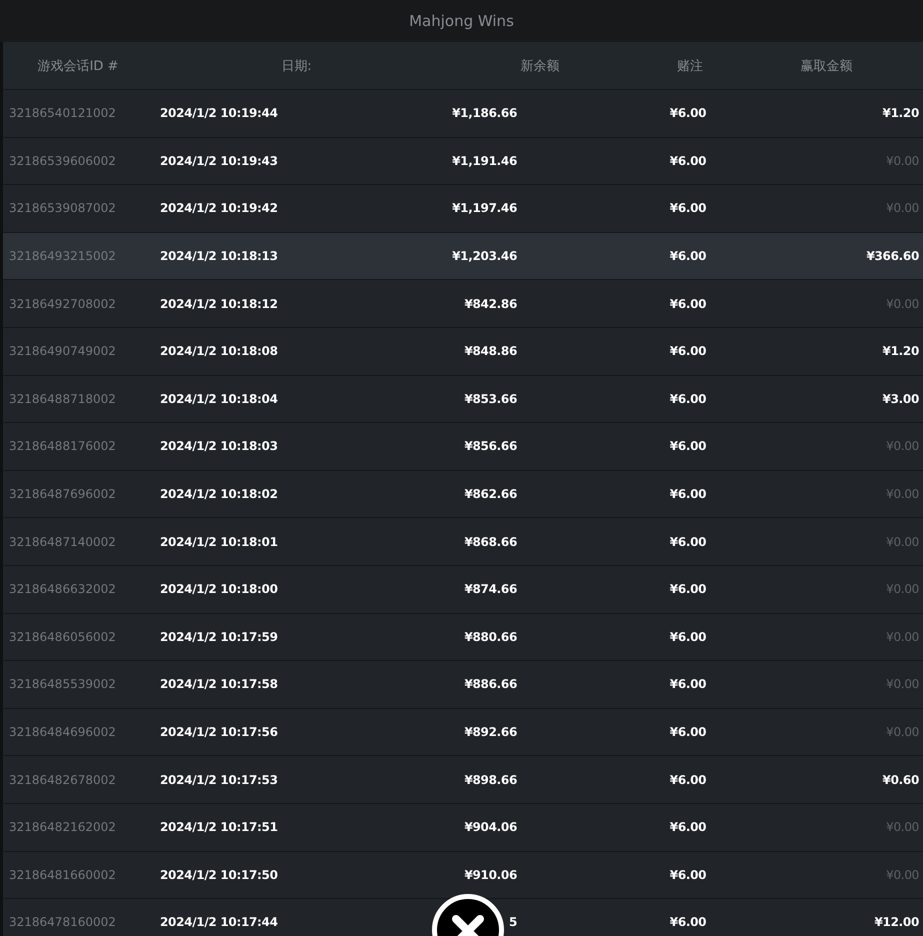  What do you see at coordinates (219, 446) in the screenshot?
I see `date-cell: 2024/1/2 10:18:03` at bounding box center [219, 446].